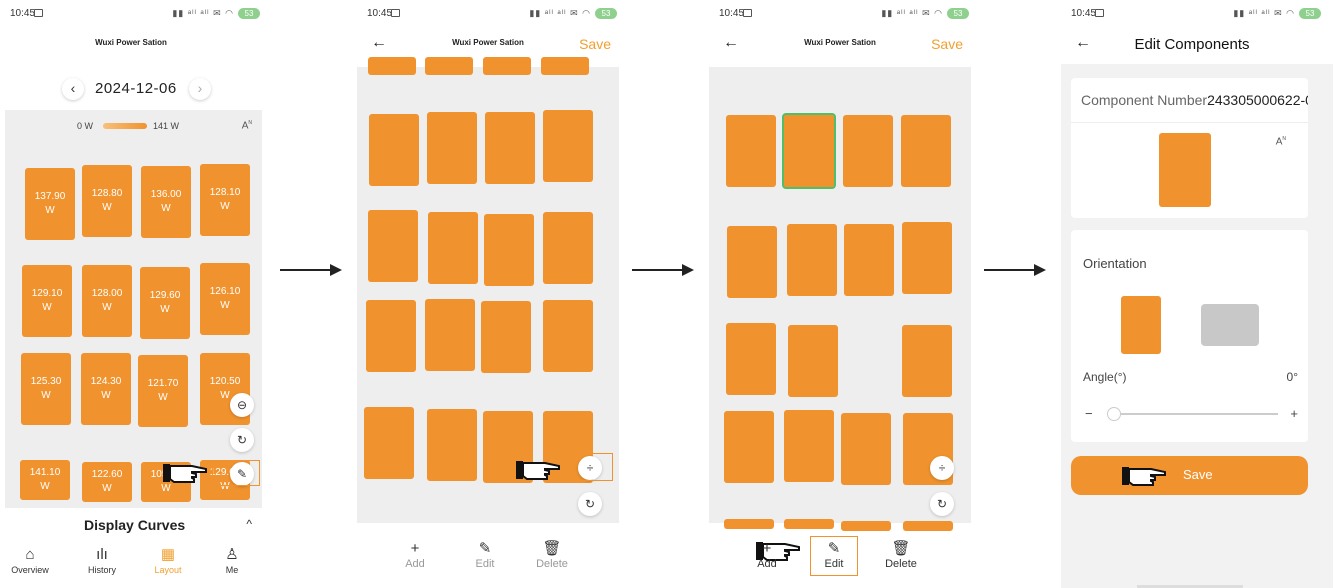 The height and width of the screenshot is (588, 1333). Describe the element at coordinates (1114, 414) in the screenshot. I see `angle-slider-thumb` at that location.